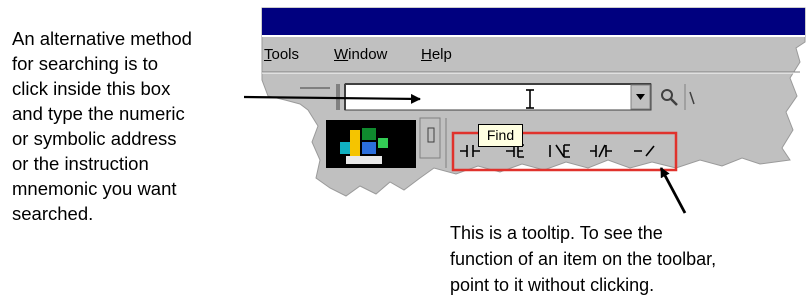  What do you see at coordinates (552, 285) in the screenshot?
I see `callout-right-line: point to it without clicking.` at bounding box center [552, 285].